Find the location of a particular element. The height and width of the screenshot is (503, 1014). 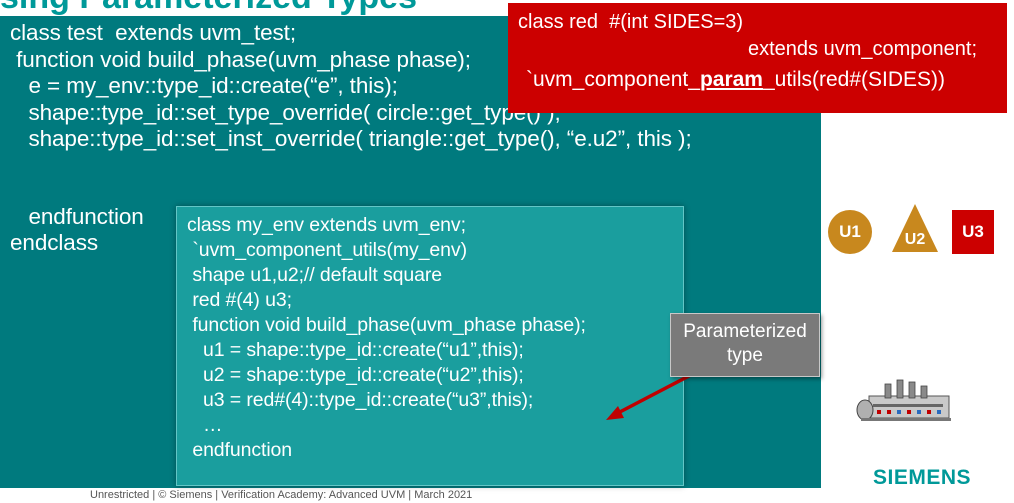

u1-circle-shape: U1 is located at coordinates (850, 232).